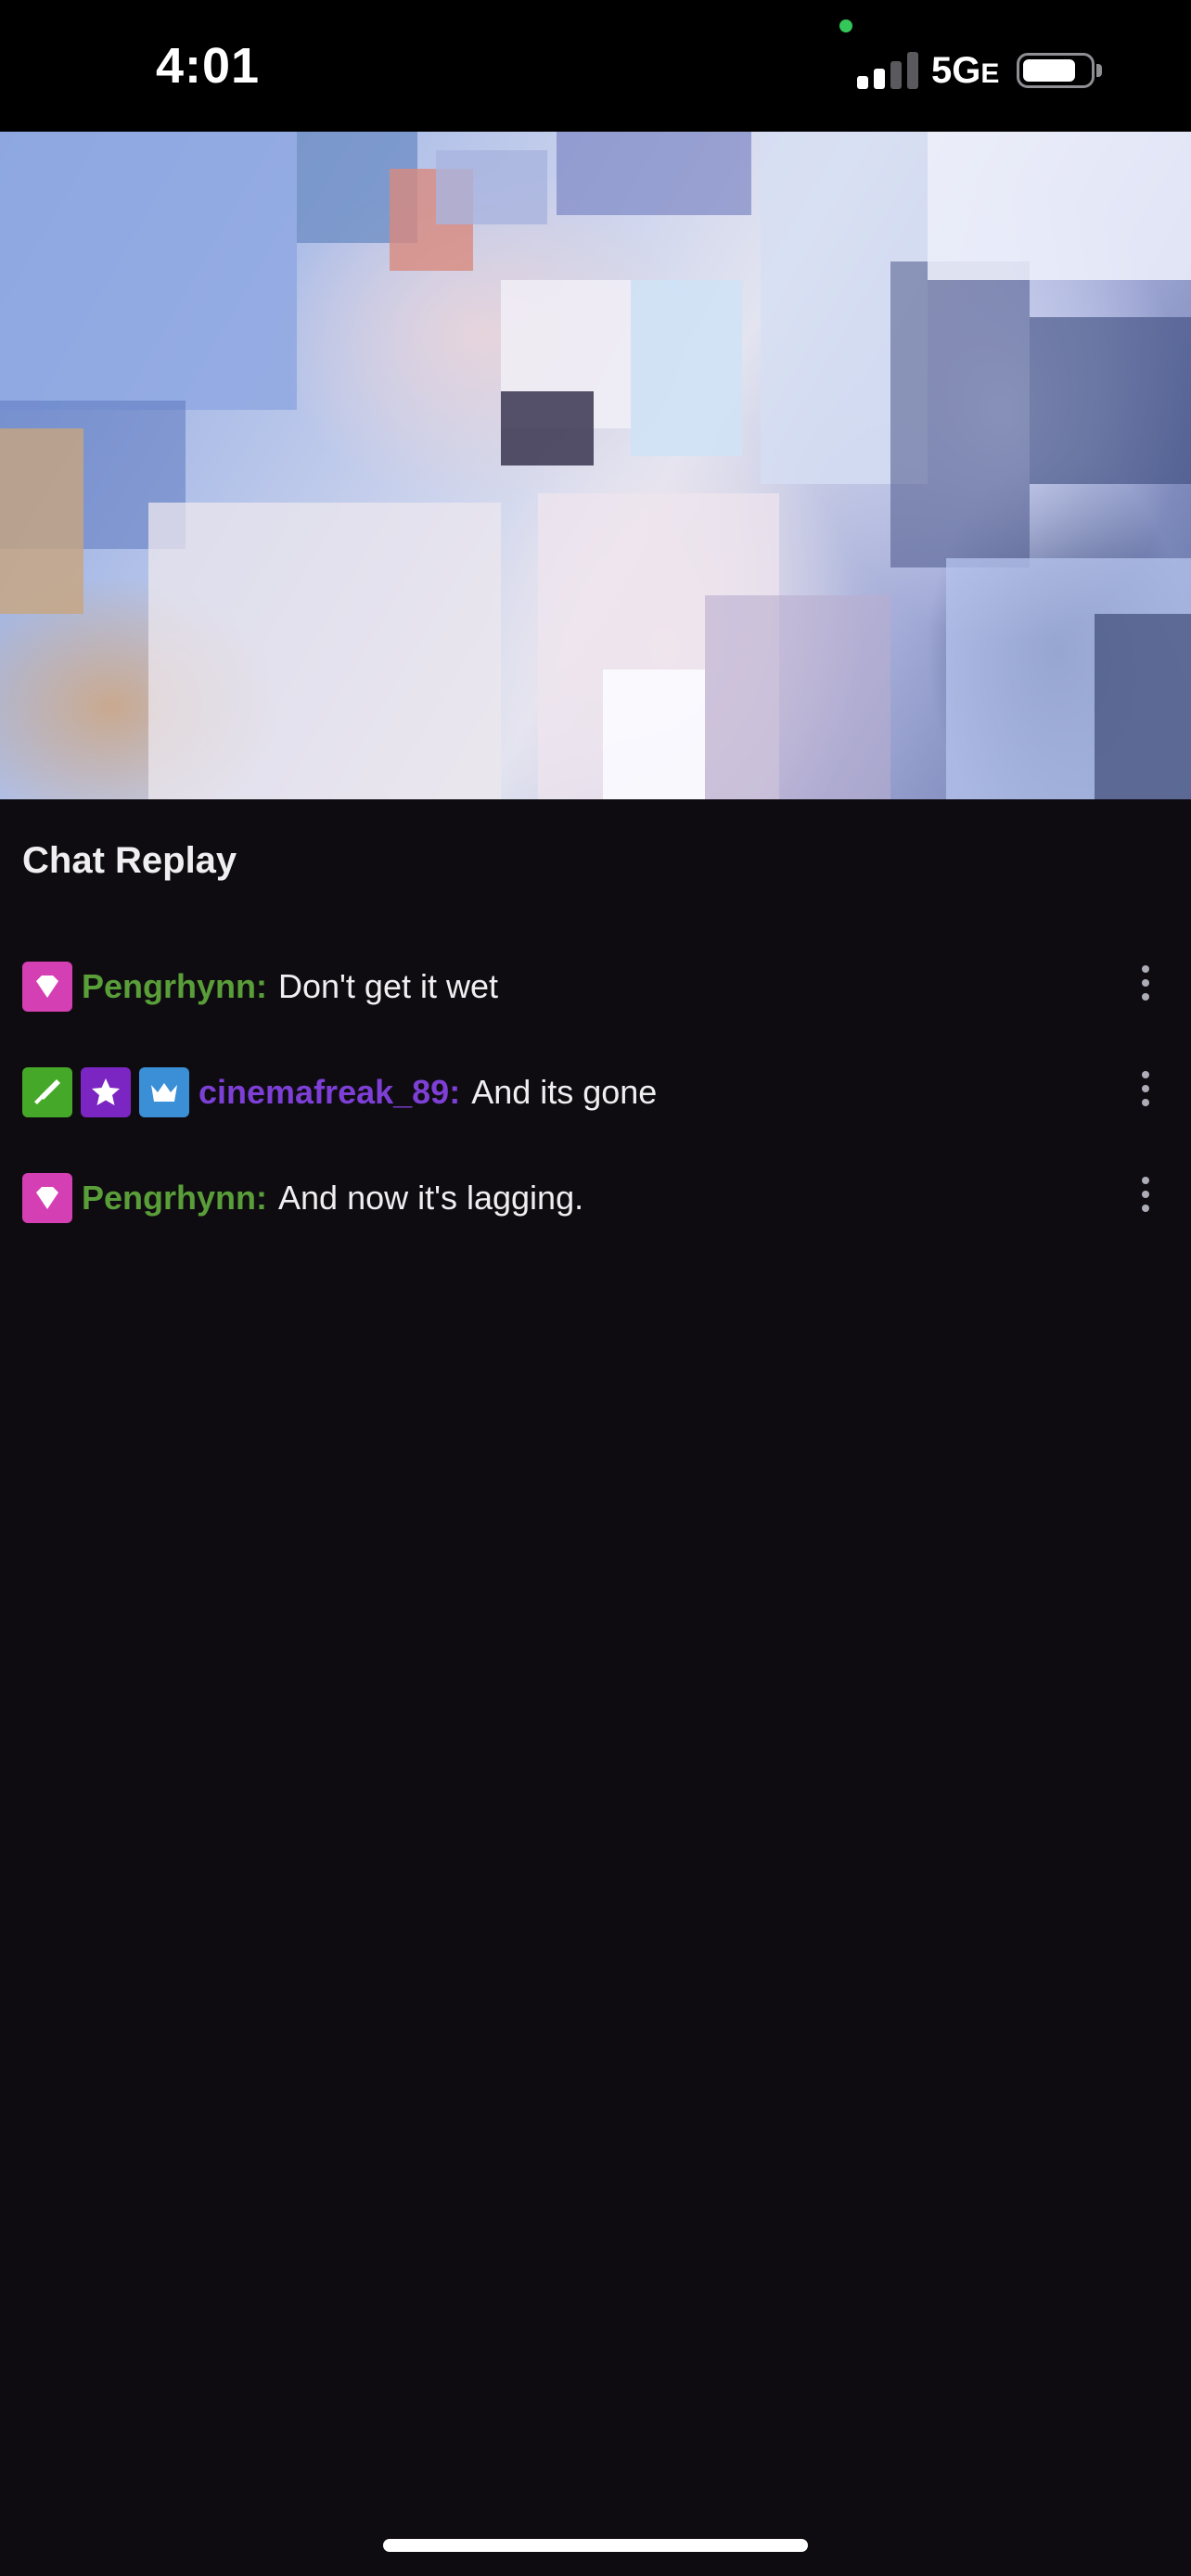 The image size is (1191, 2576). What do you see at coordinates (1099, 71) in the screenshot?
I see `battery-cap` at bounding box center [1099, 71].